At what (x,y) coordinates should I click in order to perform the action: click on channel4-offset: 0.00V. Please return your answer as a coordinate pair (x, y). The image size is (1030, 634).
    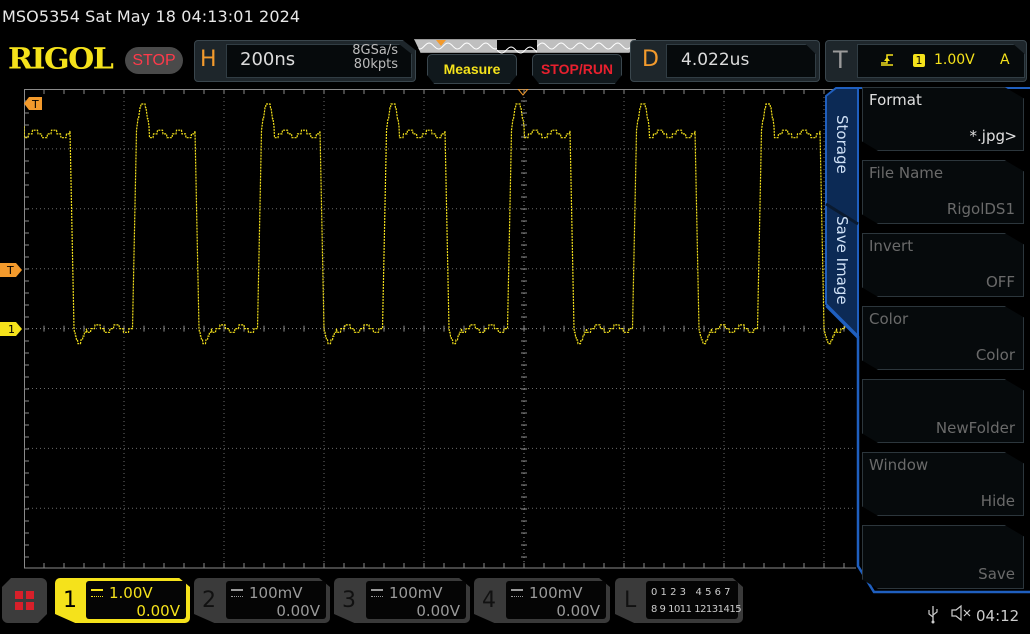
    Looking at the image, I should click on (565, 611).